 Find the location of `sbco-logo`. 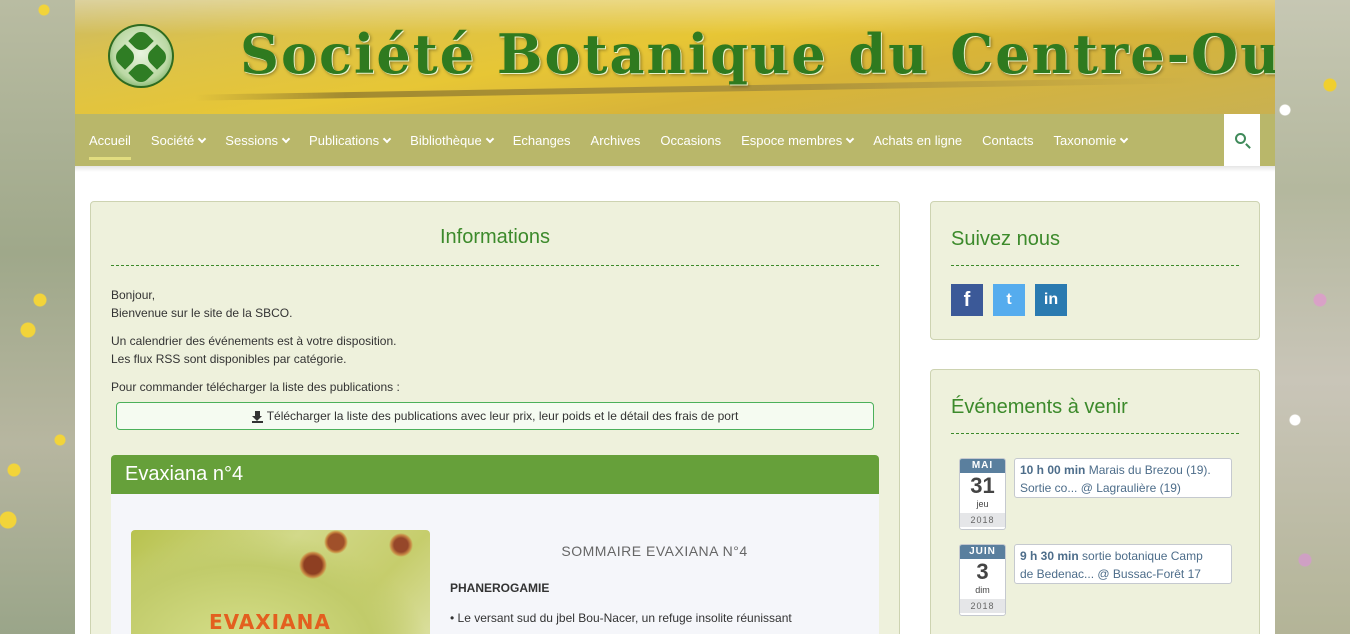

sbco-logo is located at coordinates (141, 56).